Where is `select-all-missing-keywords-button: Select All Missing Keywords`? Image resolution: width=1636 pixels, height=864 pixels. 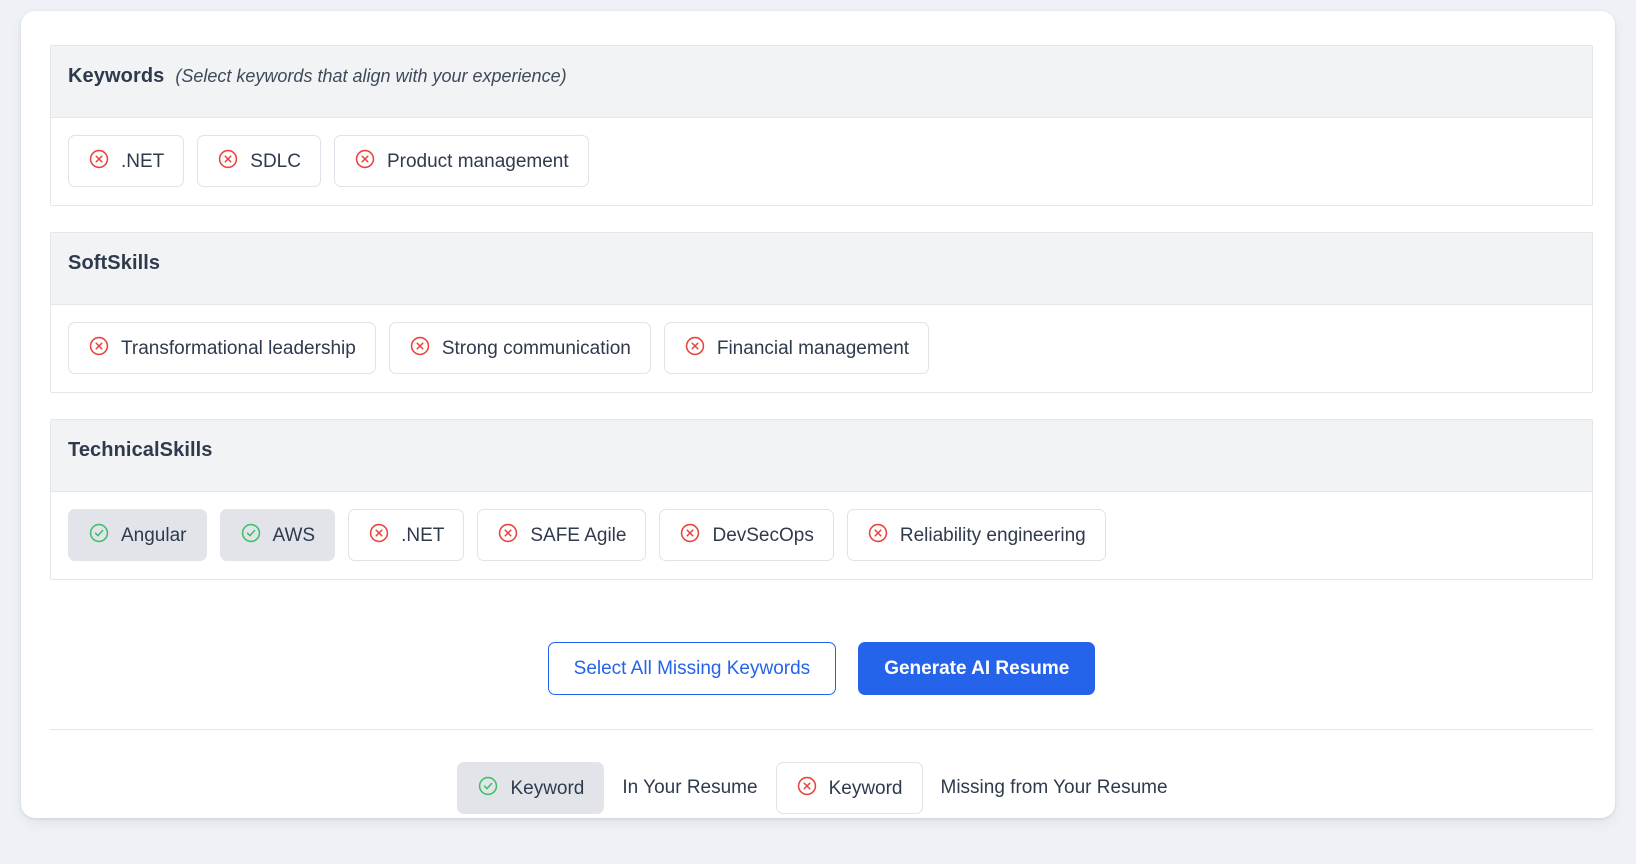
select-all-missing-keywords-button: Select All Missing Keywords is located at coordinates (692, 668).